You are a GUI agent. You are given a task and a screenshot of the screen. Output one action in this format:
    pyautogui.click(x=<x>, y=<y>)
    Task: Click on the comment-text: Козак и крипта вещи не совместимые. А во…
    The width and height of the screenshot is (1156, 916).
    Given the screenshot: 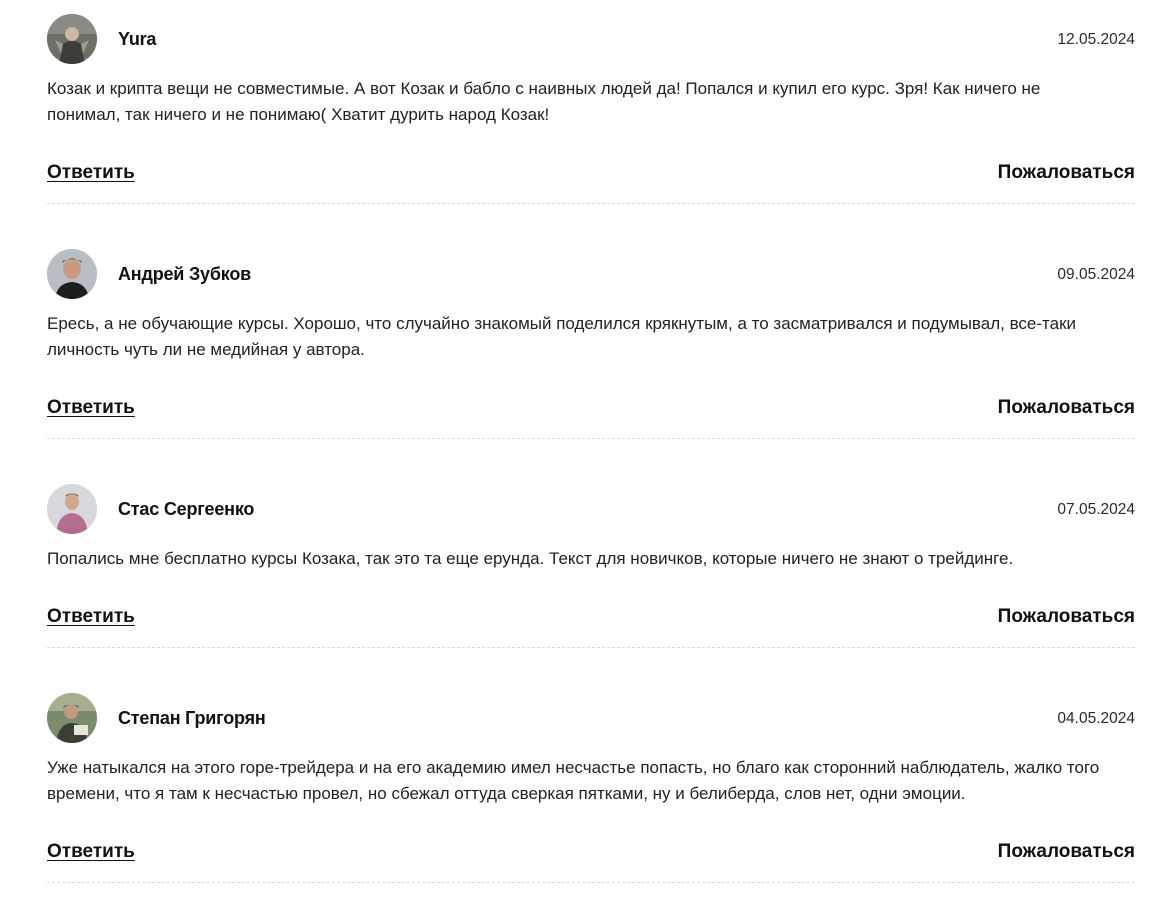 What is the action you would take?
    pyautogui.click(x=544, y=101)
    